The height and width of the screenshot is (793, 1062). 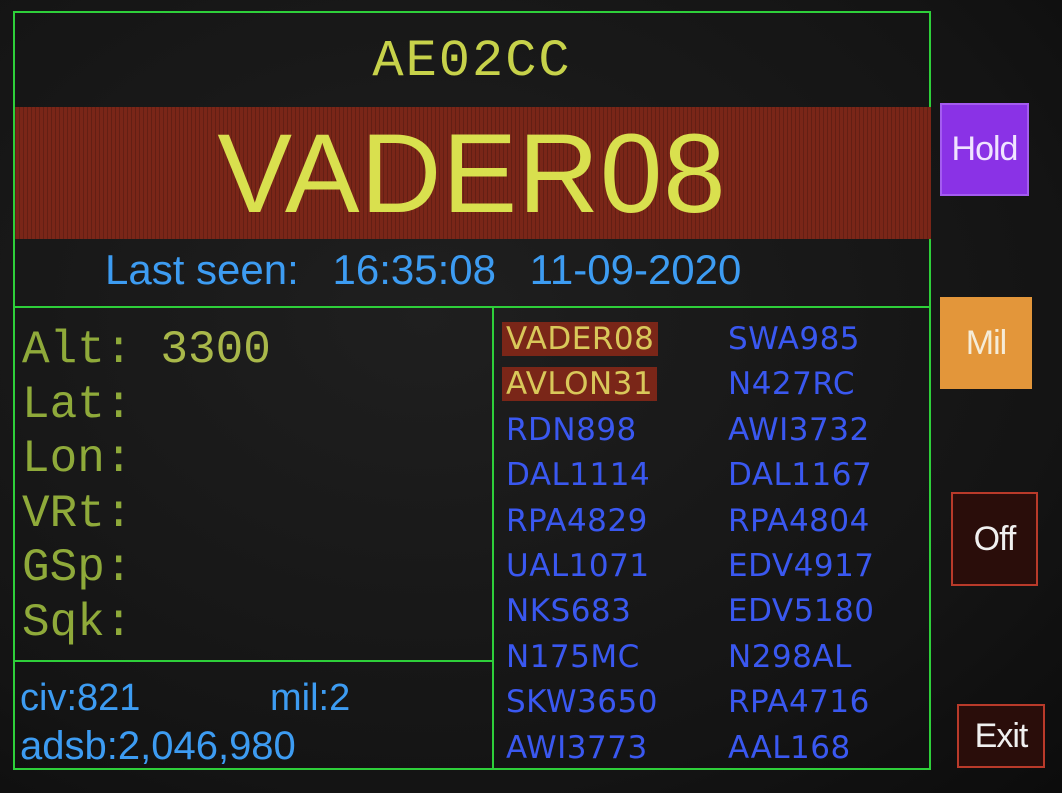 What do you see at coordinates (146, 623) in the screenshot?
I see `stat-squawk: Sqk:` at bounding box center [146, 623].